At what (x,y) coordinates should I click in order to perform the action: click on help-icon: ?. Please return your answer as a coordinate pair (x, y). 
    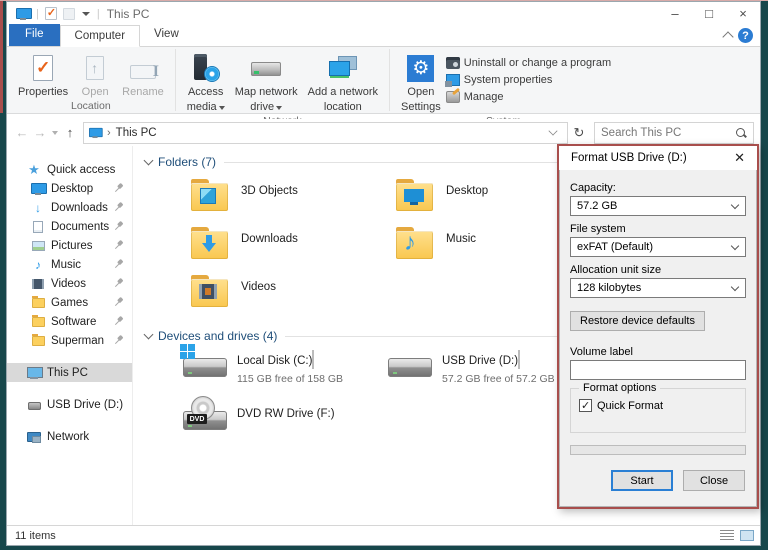
    Looking at the image, I should click on (745, 35).